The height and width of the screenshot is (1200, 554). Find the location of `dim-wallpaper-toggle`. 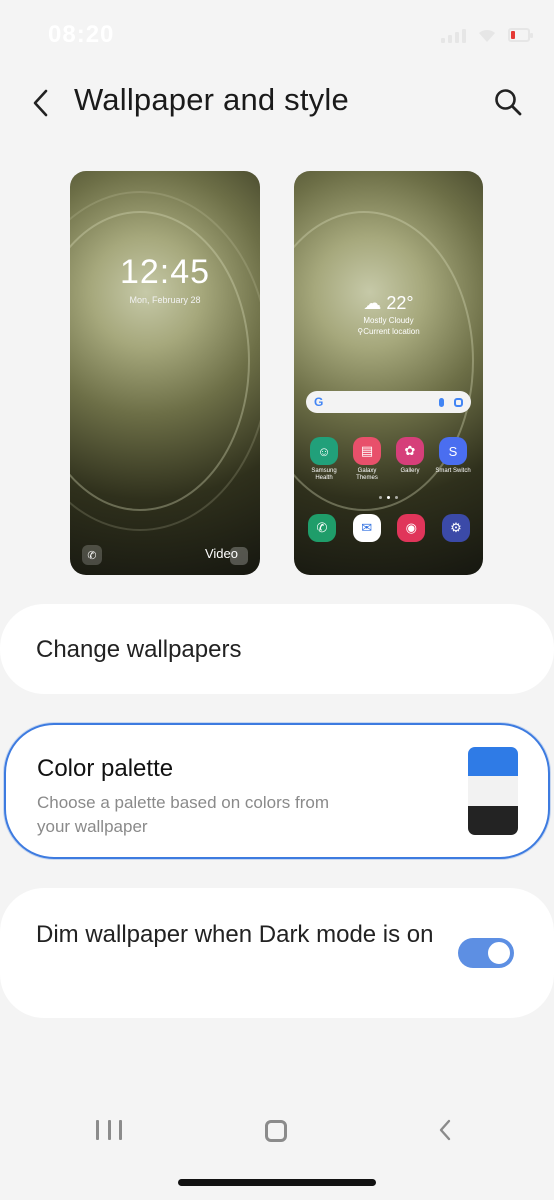

dim-wallpaper-toggle is located at coordinates (486, 953).